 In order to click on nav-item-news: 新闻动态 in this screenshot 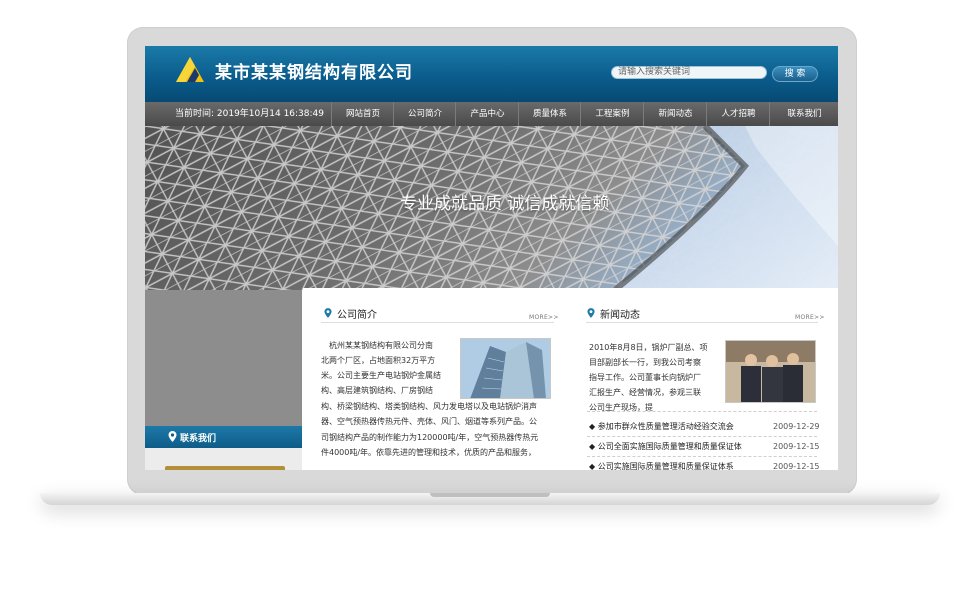, I will do `click(675, 114)`.